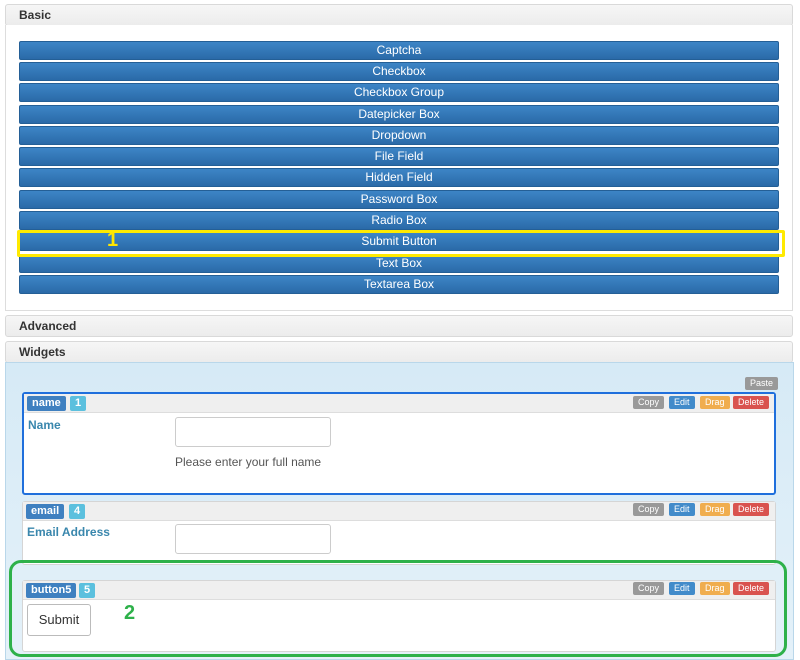  What do you see at coordinates (399, 220) in the screenshot?
I see `field-type-radio-box: Radio Box` at bounding box center [399, 220].